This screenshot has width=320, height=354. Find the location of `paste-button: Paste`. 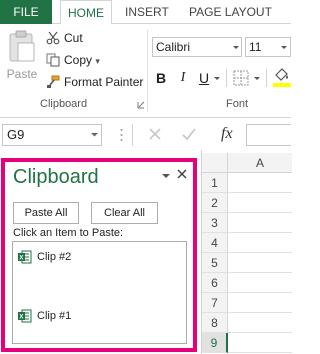

paste-button: Paste is located at coordinates (22, 60).